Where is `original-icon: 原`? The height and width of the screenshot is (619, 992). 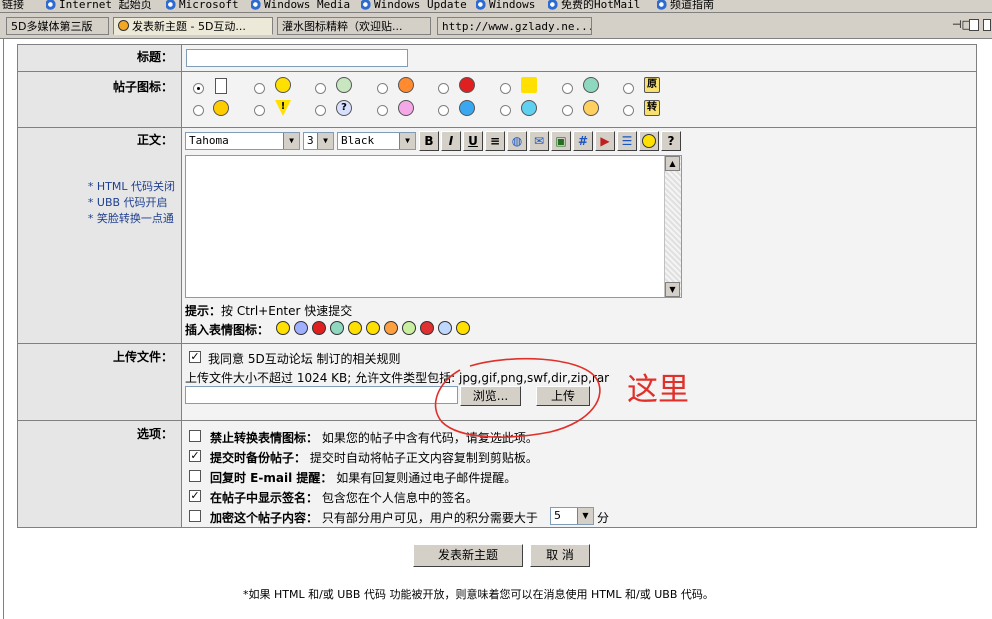
original-icon: 原 is located at coordinates (652, 85).